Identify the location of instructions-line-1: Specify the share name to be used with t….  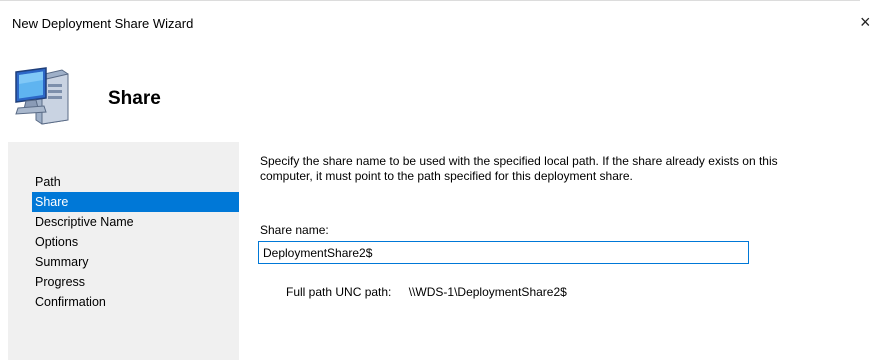
(519, 161).